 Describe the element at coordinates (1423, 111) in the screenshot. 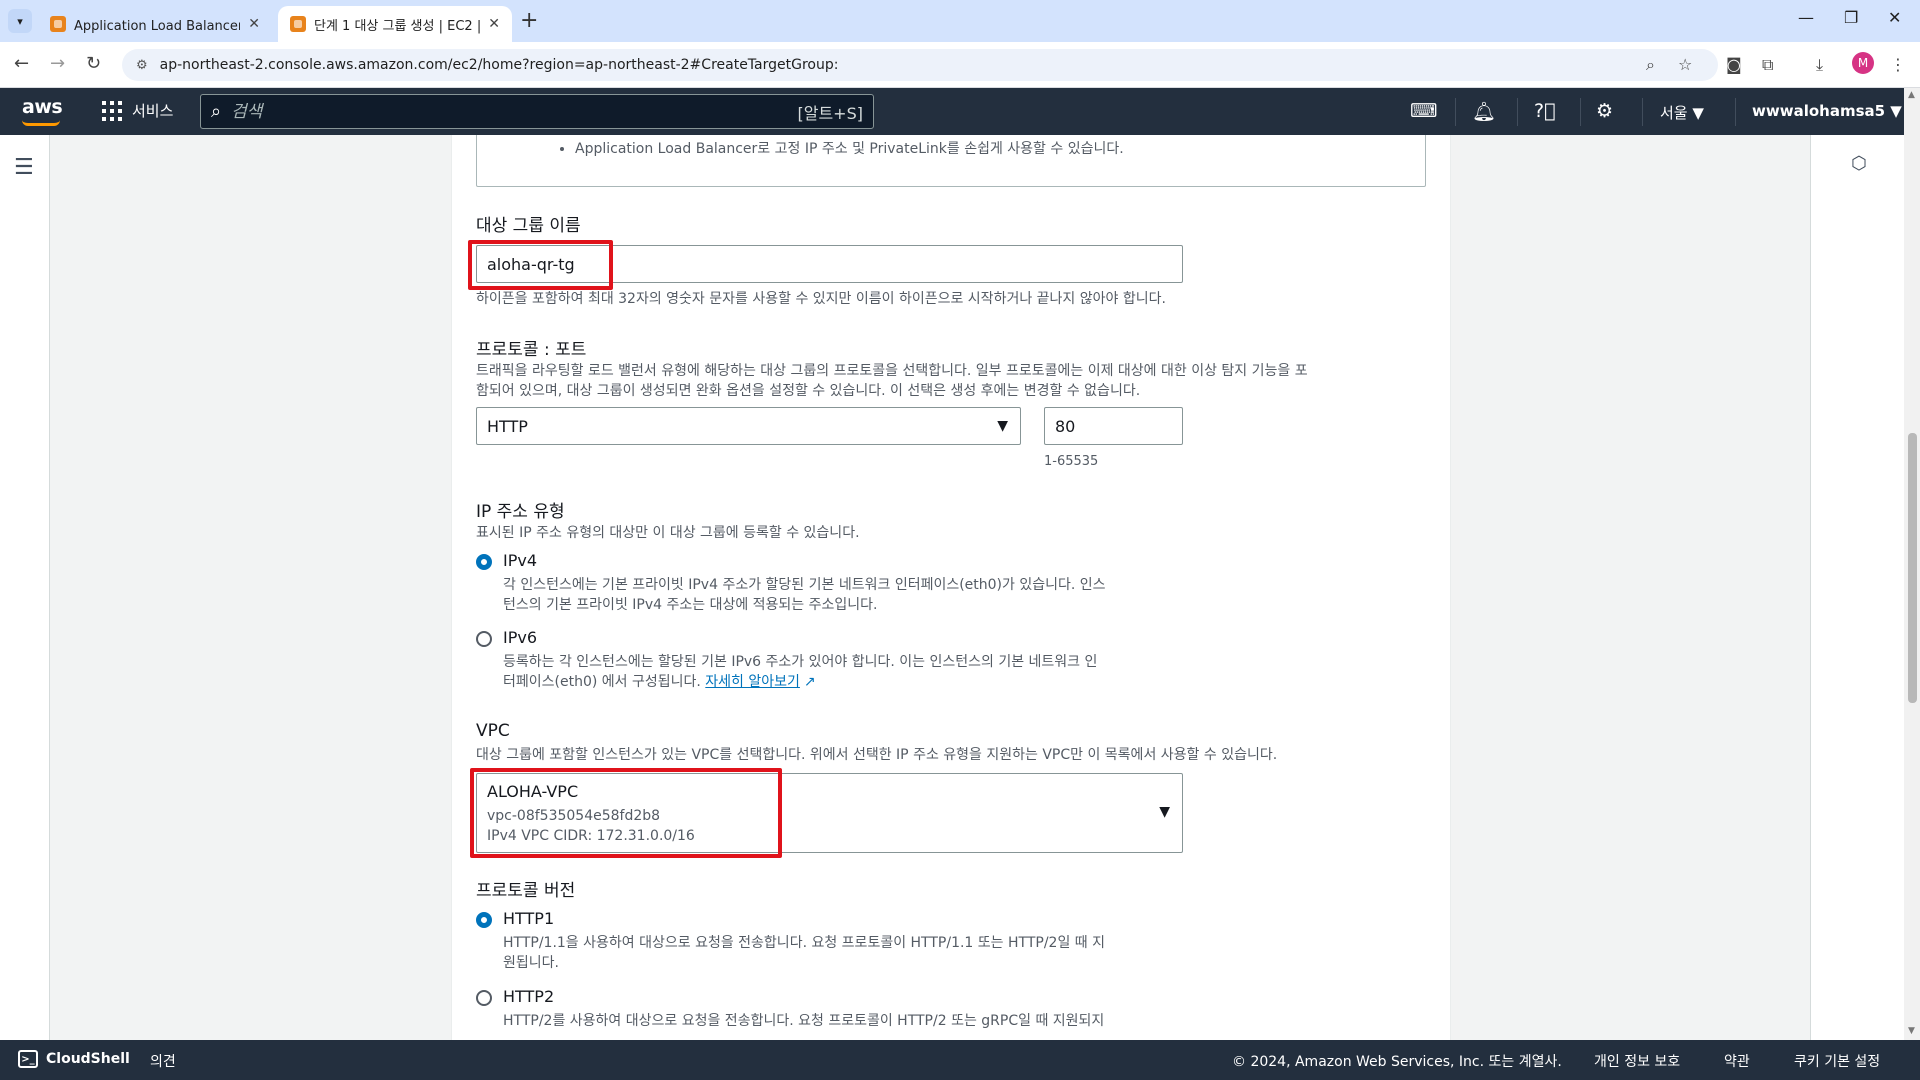

I see `cloudshell-icon: ⌨` at that location.